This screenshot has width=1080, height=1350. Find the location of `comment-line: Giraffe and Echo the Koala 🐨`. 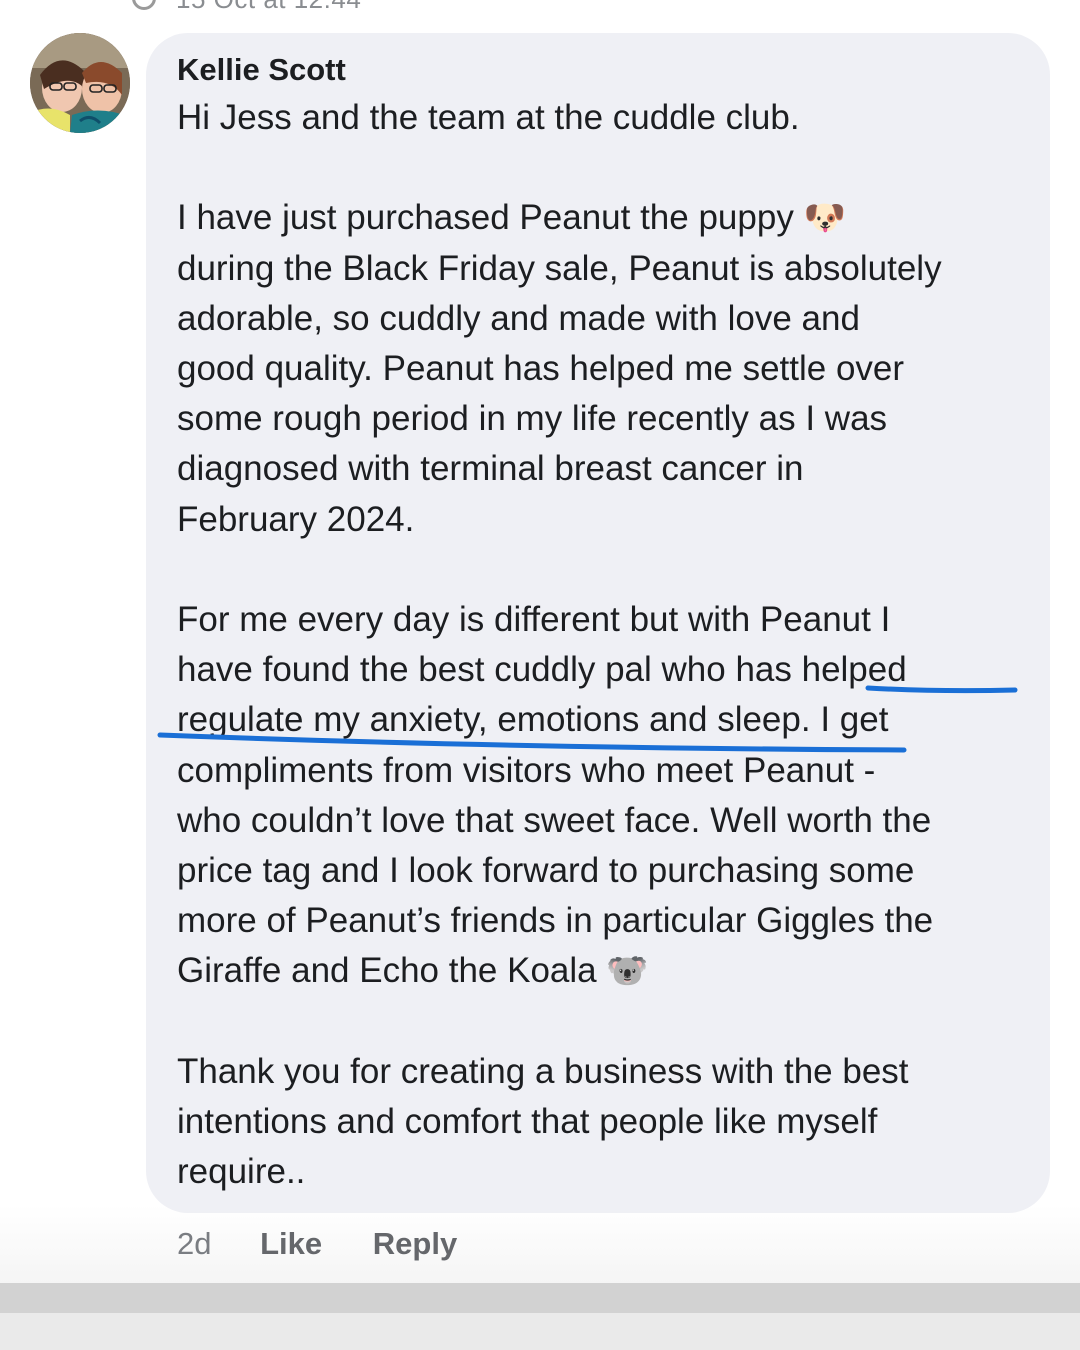

comment-line: Giraffe and Echo the Koala 🐨 is located at coordinates (607, 971).